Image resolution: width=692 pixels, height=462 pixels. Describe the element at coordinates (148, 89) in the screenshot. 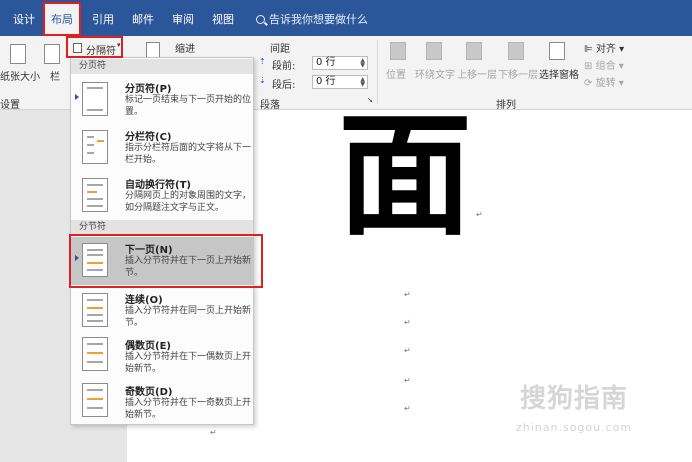

I see `menu-item-title: 分页符(P)` at that location.